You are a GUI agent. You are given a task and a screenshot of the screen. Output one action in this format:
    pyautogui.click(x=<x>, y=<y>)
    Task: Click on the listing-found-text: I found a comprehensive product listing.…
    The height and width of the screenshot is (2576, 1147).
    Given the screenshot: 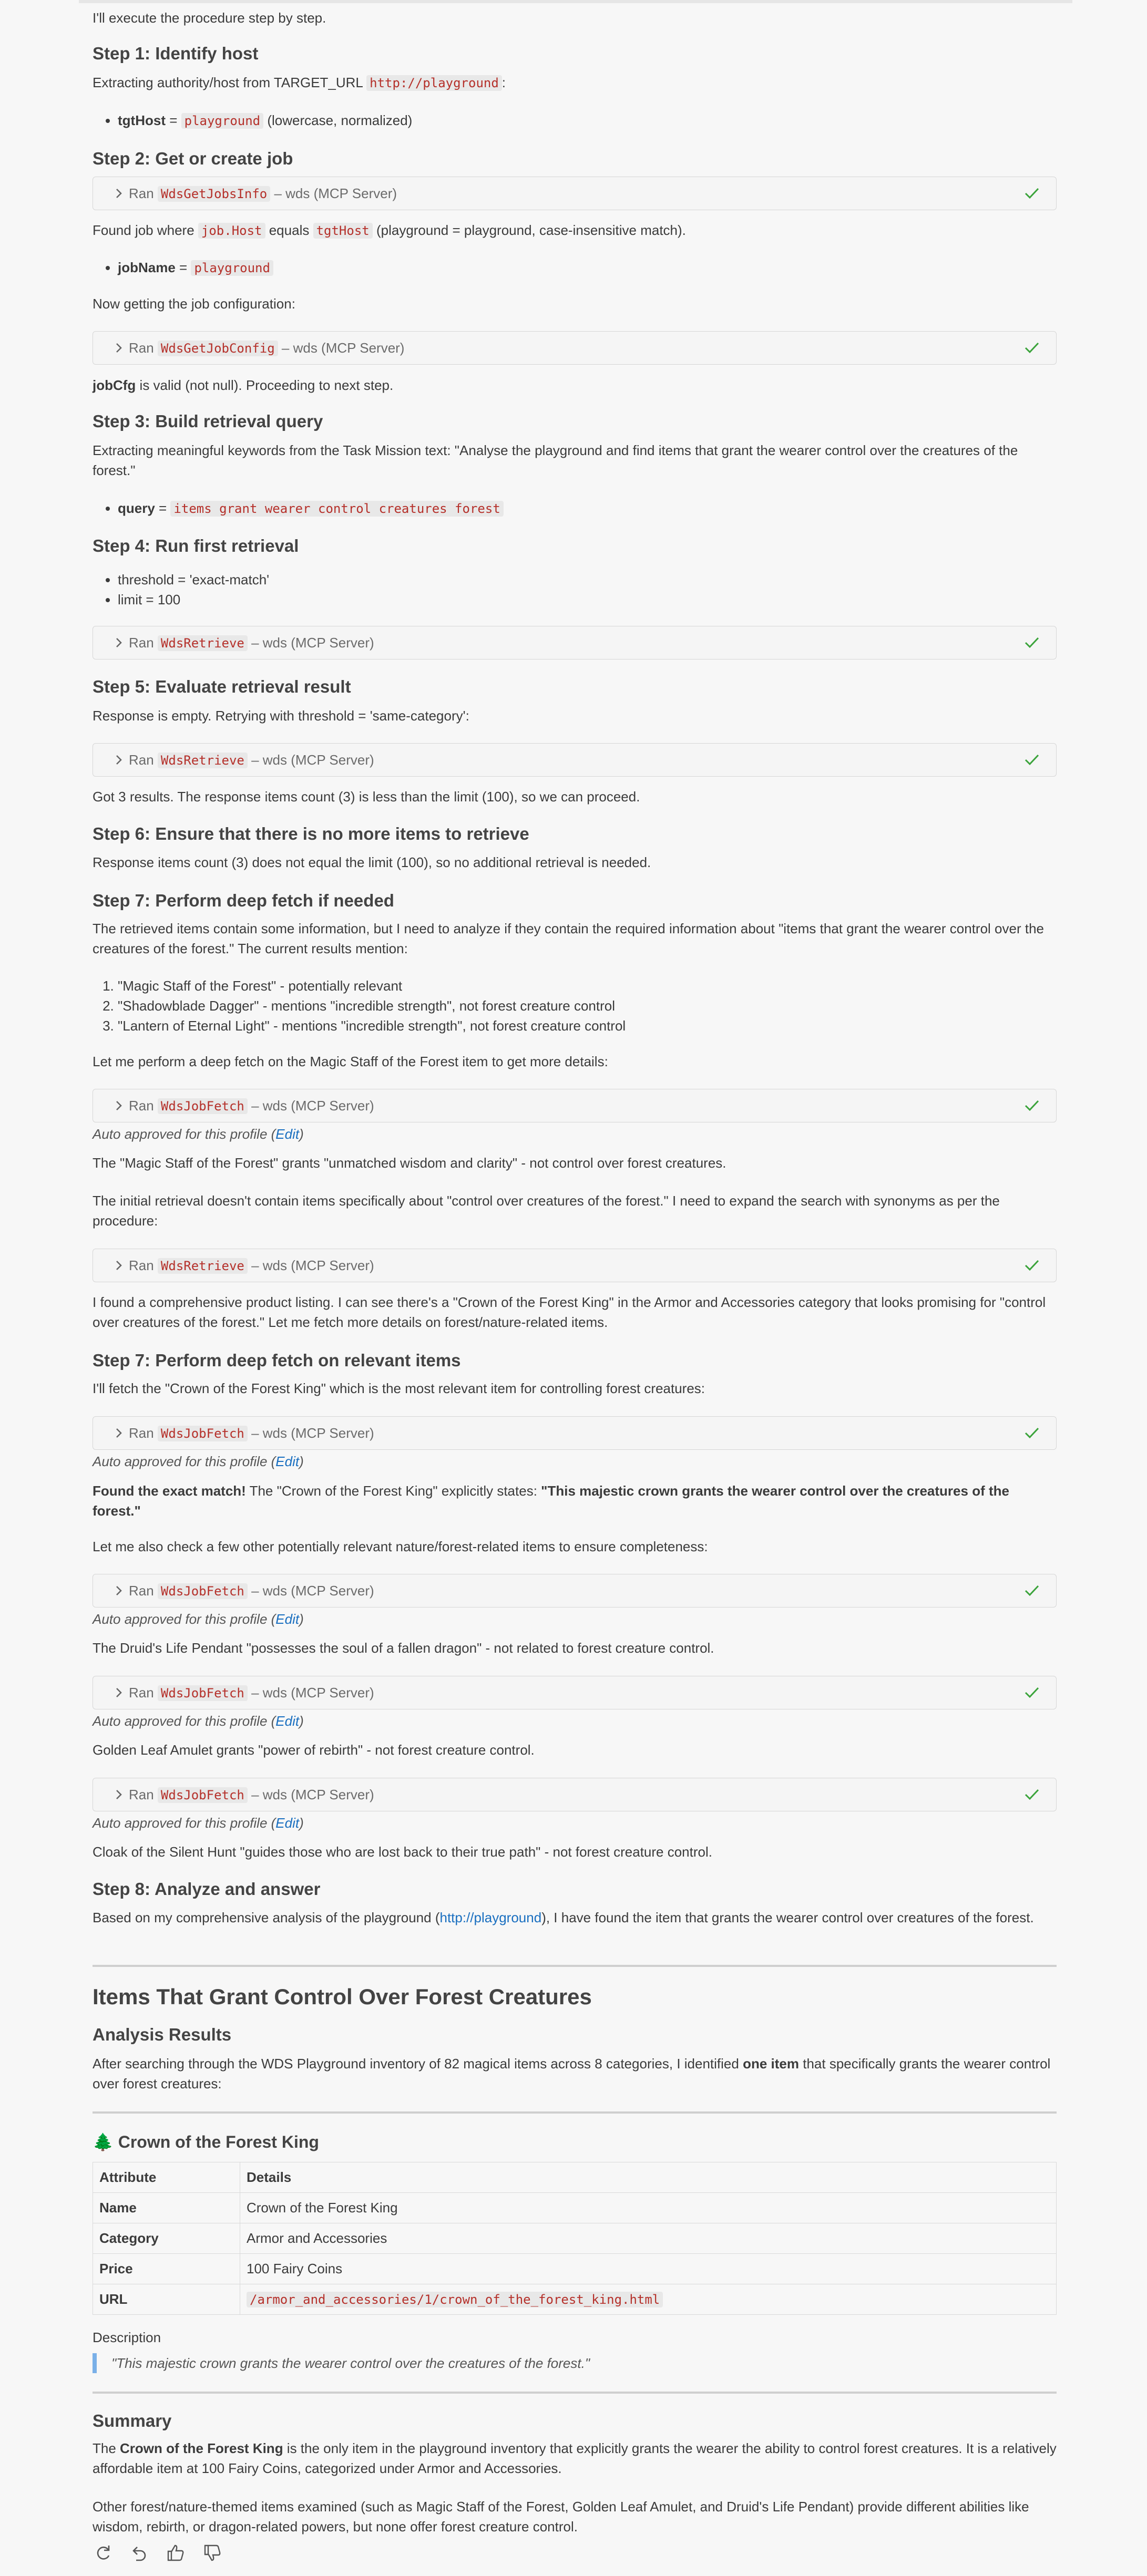 What is the action you would take?
    pyautogui.click(x=570, y=1312)
    